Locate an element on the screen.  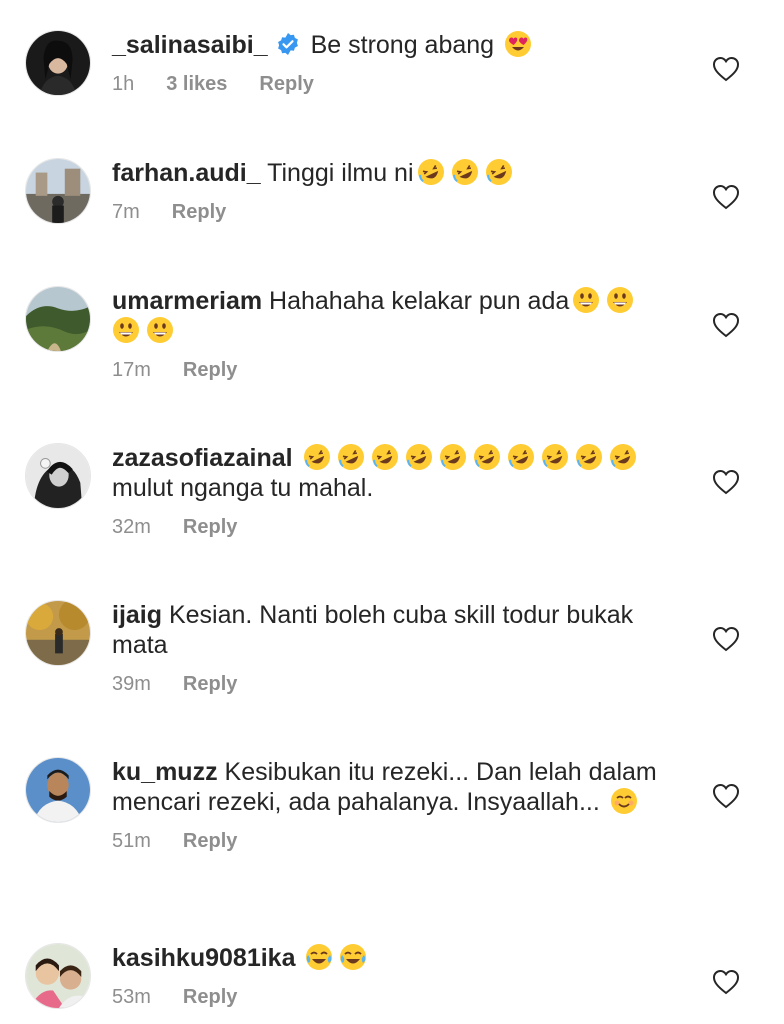
comment-body: Be strong abang is located at coordinates (402, 45).